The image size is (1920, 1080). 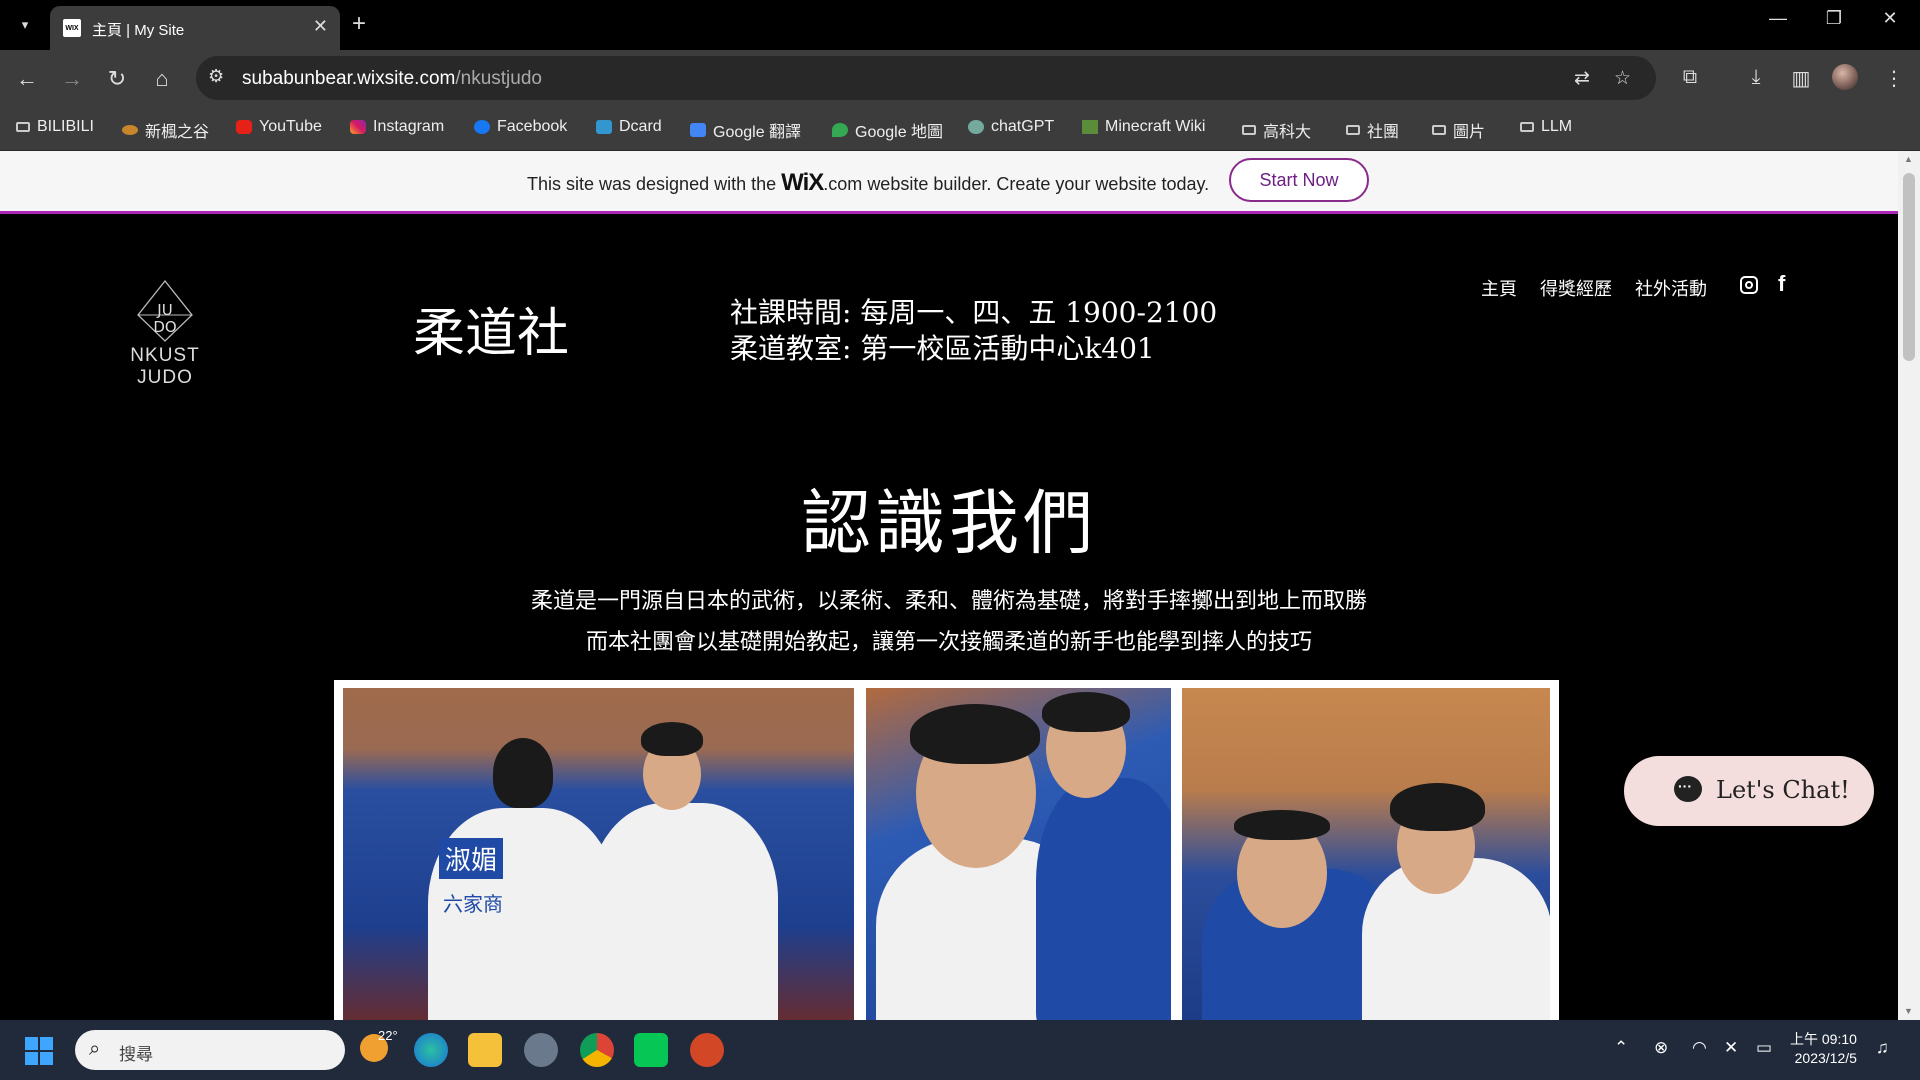 I want to click on svg-text: JU, so click(x=164, y=310).